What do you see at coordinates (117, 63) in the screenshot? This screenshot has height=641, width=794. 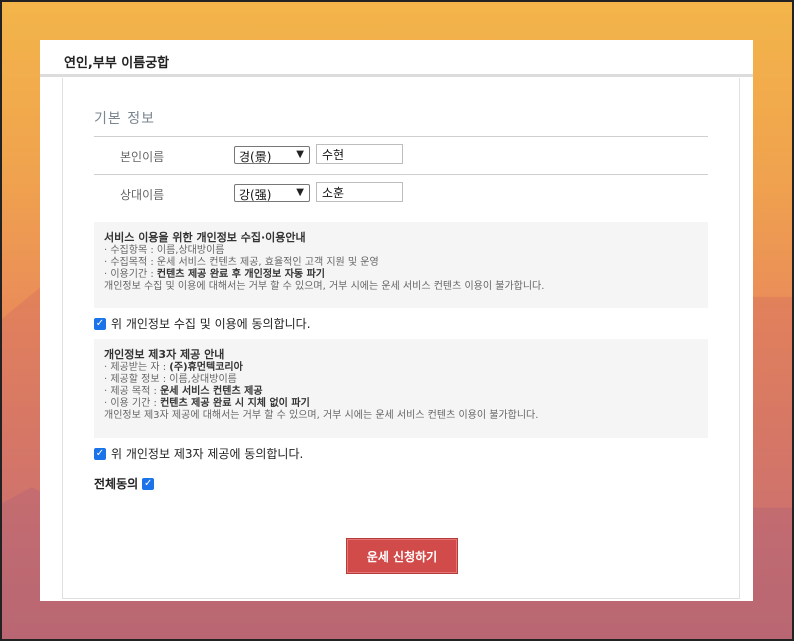 I see `page-title: 연인,부부 이름궁합` at bounding box center [117, 63].